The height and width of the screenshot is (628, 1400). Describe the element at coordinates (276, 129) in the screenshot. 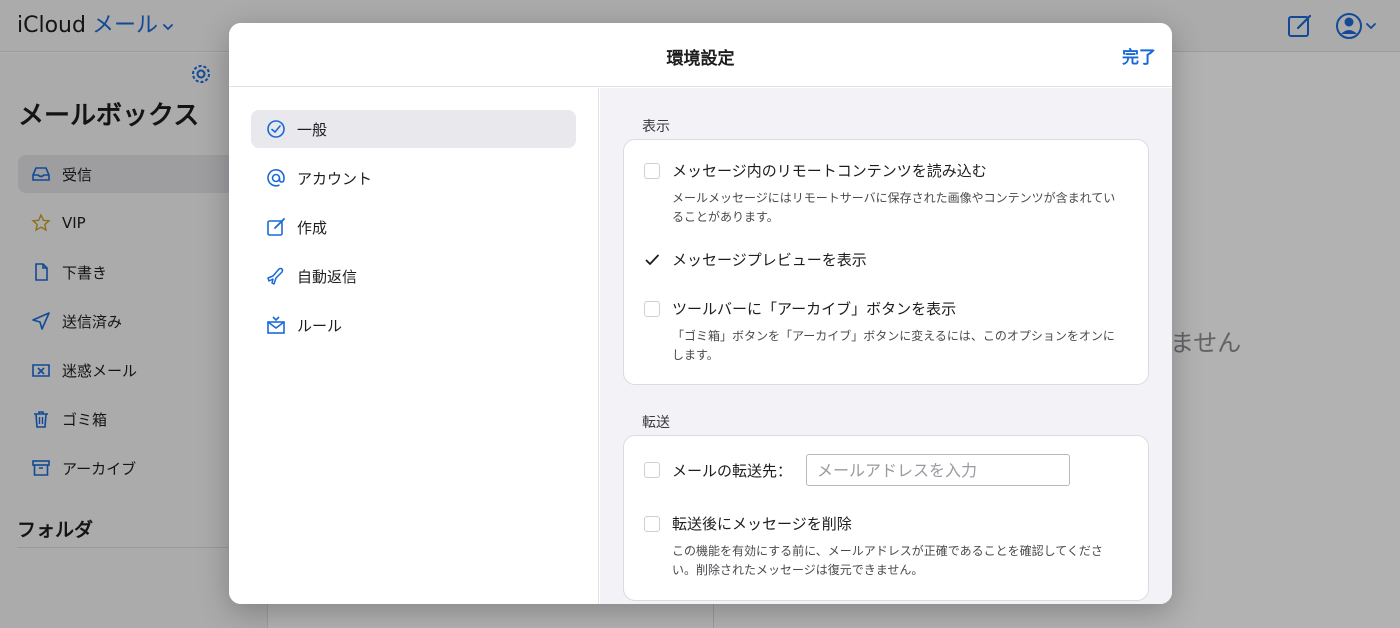

I see `checkmark-circle-icon` at that location.